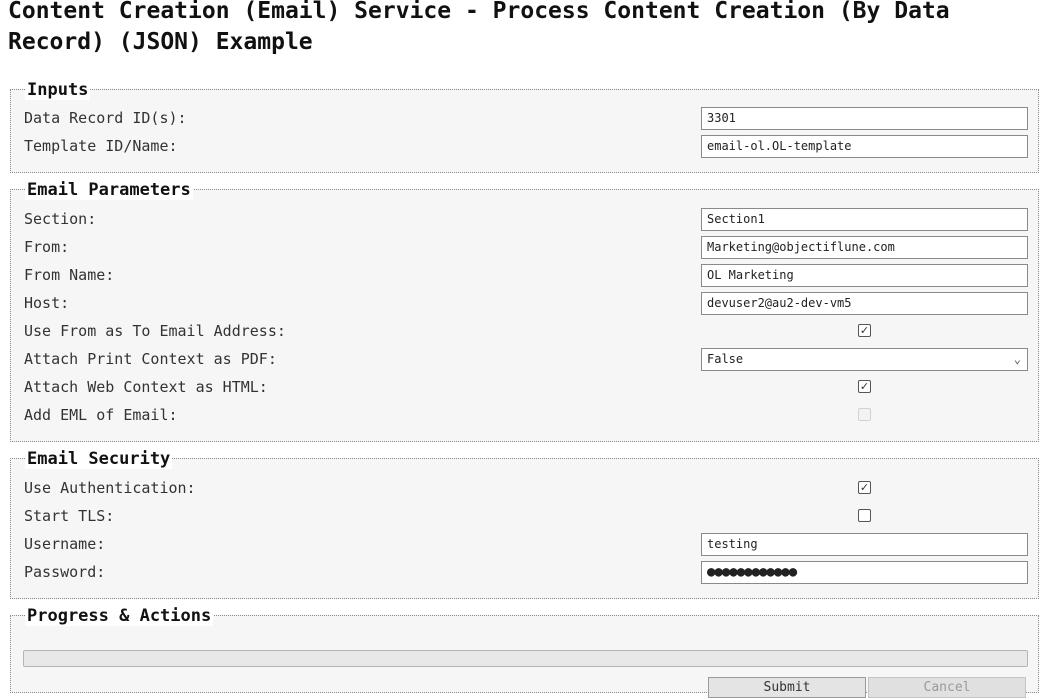 This screenshot has width=1050, height=700. I want to click on attach-print-label: Attach Print Context as PDF:, so click(150, 359).